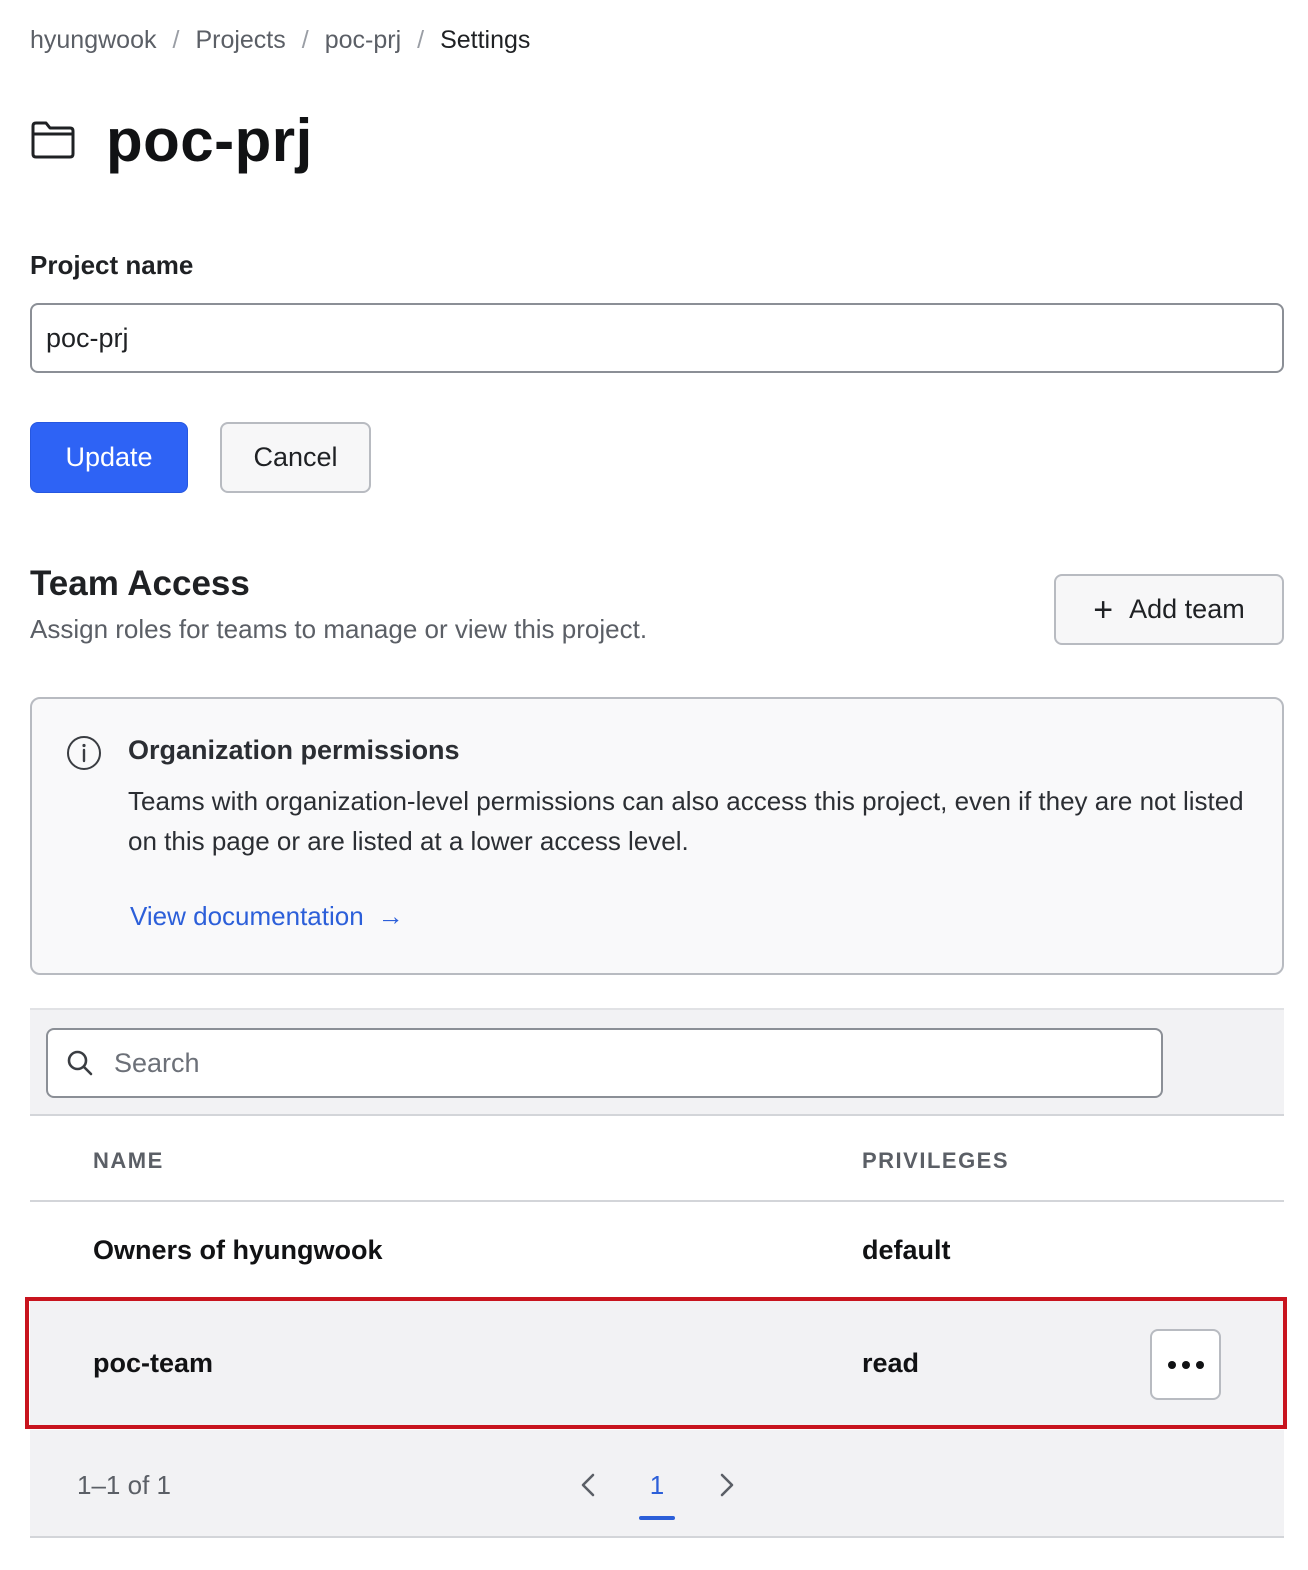 The height and width of the screenshot is (1570, 1308). What do you see at coordinates (363, 40) in the screenshot?
I see `breadcrumb-project: poc-prj` at bounding box center [363, 40].